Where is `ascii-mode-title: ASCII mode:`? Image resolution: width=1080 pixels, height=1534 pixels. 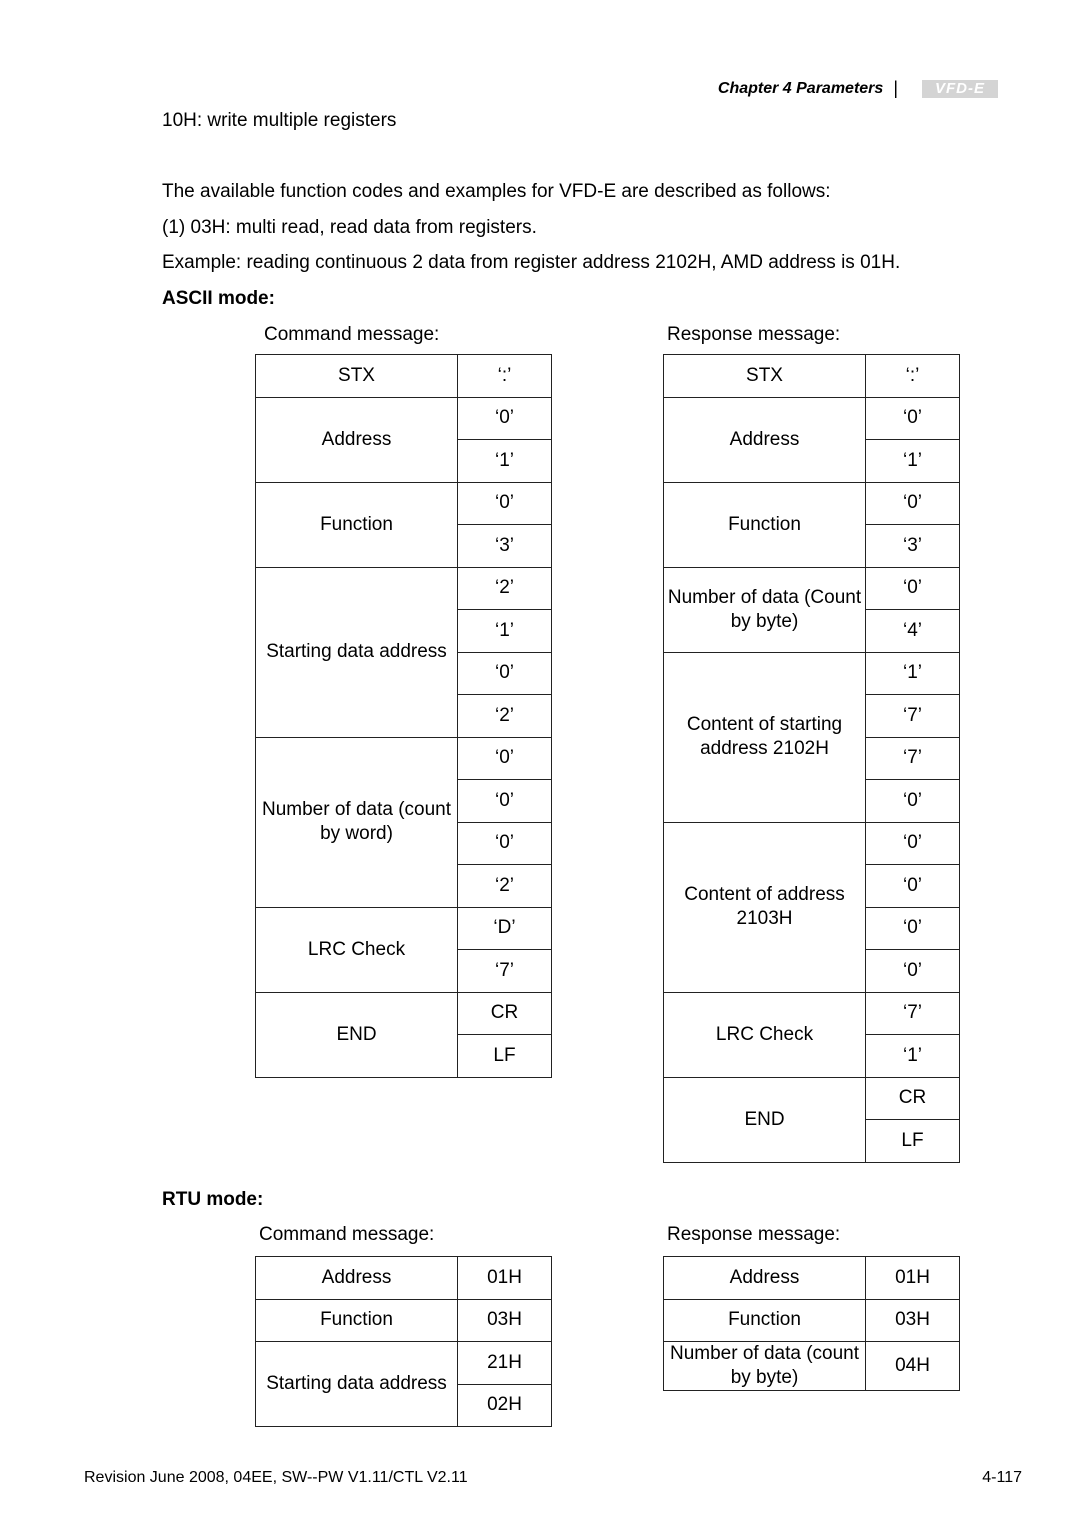 ascii-mode-title: ASCII mode: is located at coordinates (218, 298).